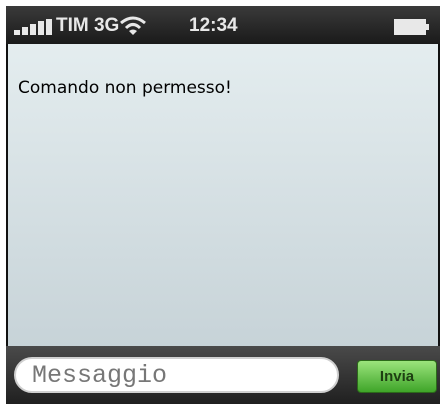 This screenshot has height=410, width=446. Describe the element at coordinates (125, 88) in the screenshot. I see `chat-message: Comando non permesso!` at that location.